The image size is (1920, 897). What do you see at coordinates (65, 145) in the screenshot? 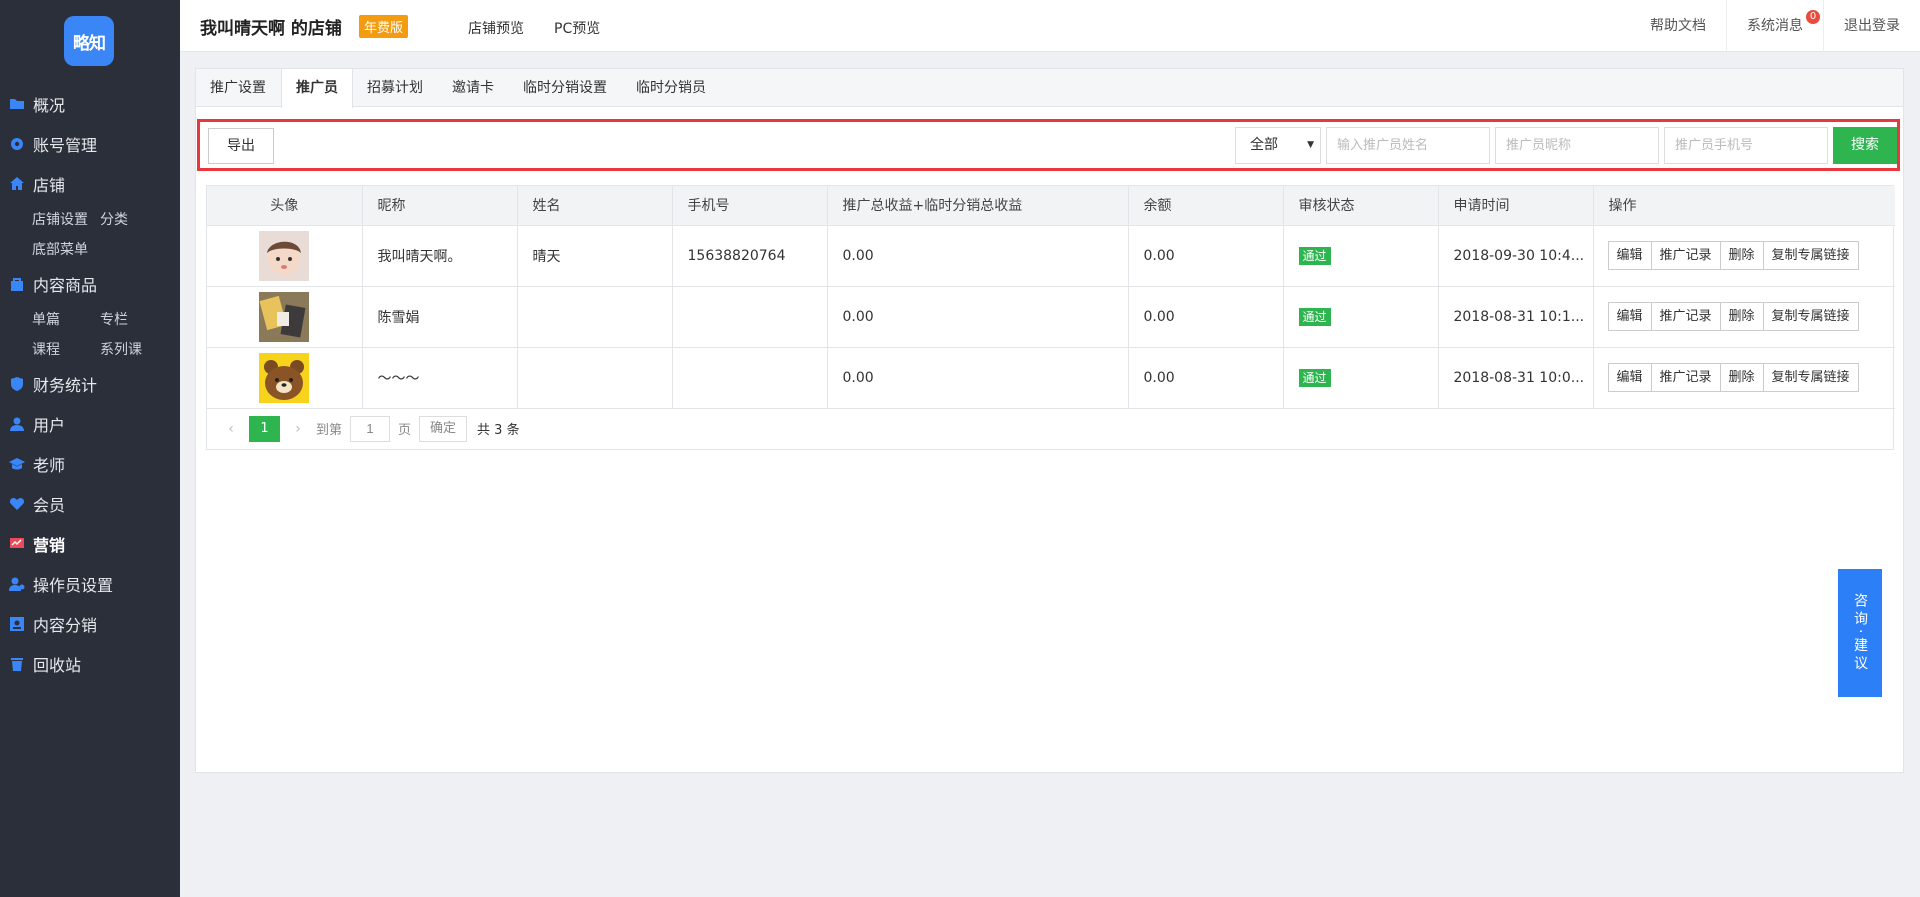
I see `sidebar-item-label: 账号管理` at bounding box center [65, 145].